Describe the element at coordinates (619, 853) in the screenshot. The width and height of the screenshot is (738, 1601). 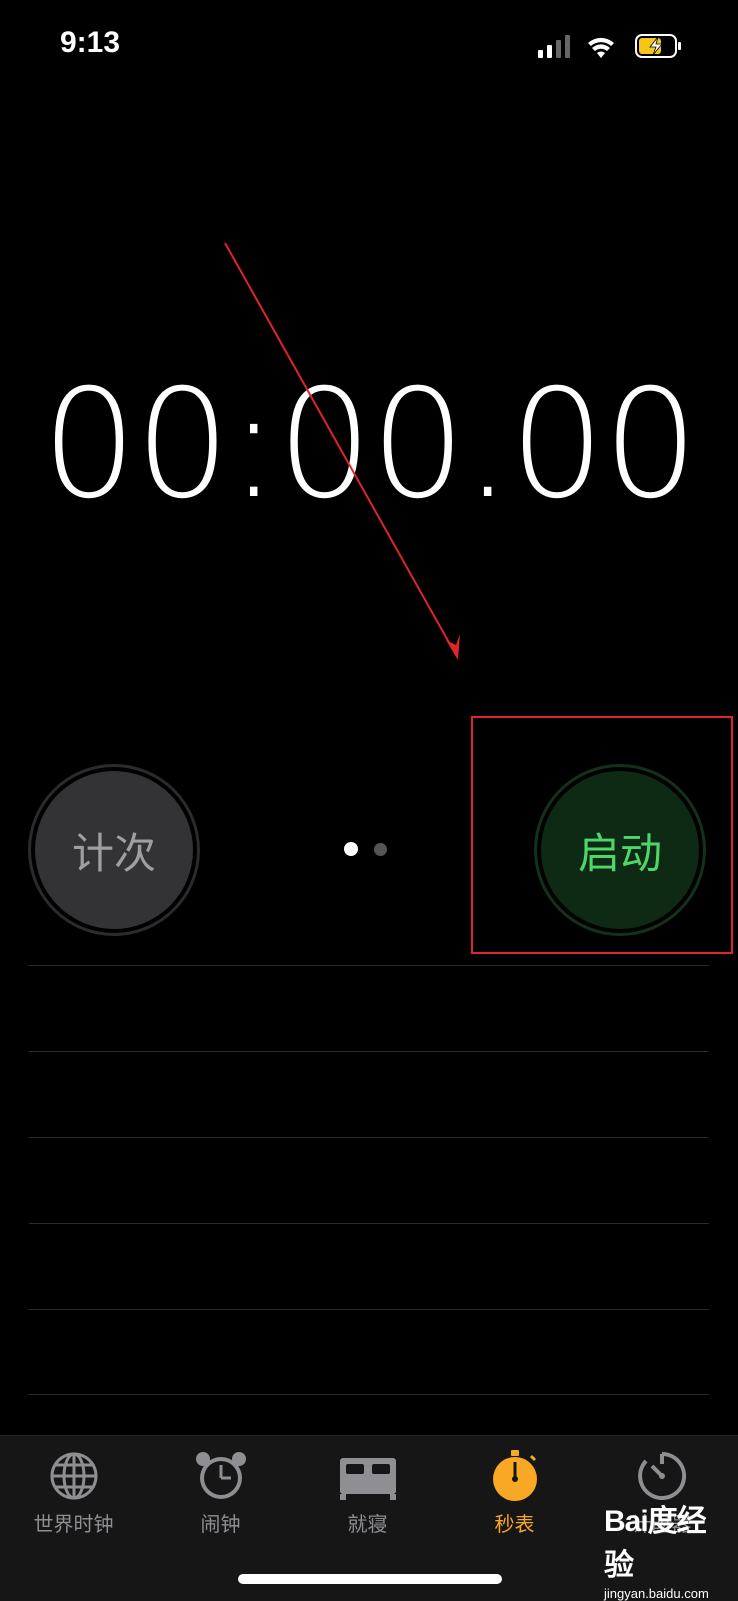
I see `start-button-label: 启动` at that location.